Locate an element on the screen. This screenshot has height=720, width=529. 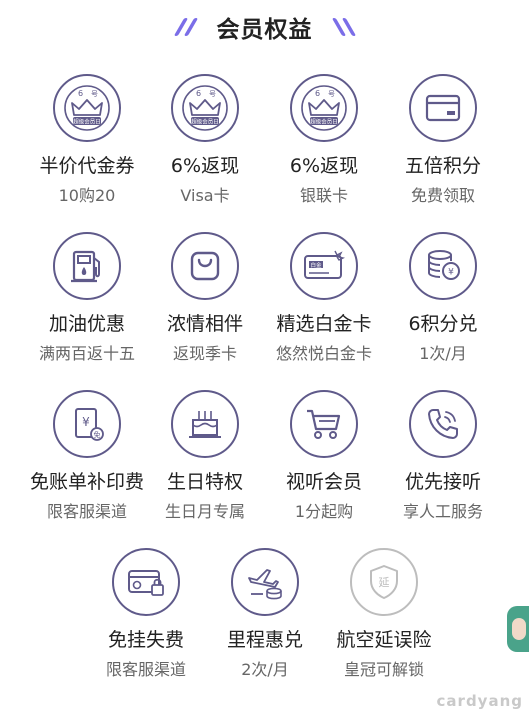
benefit-label: 加油优惠 is located at coordinates (86, 324).